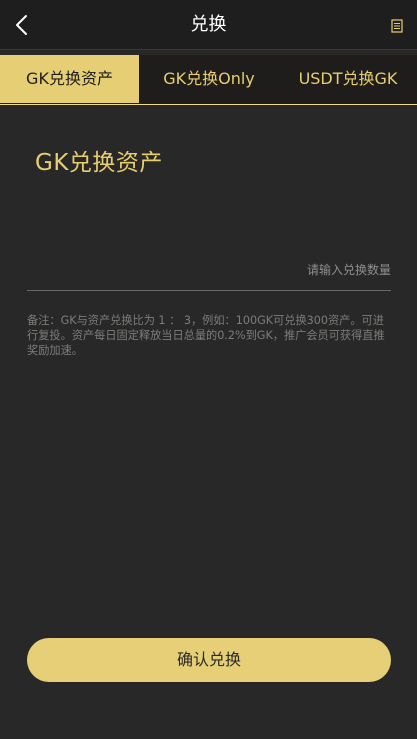  Describe the element at coordinates (397, 26) in the screenshot. I see `document-icon` at that location.